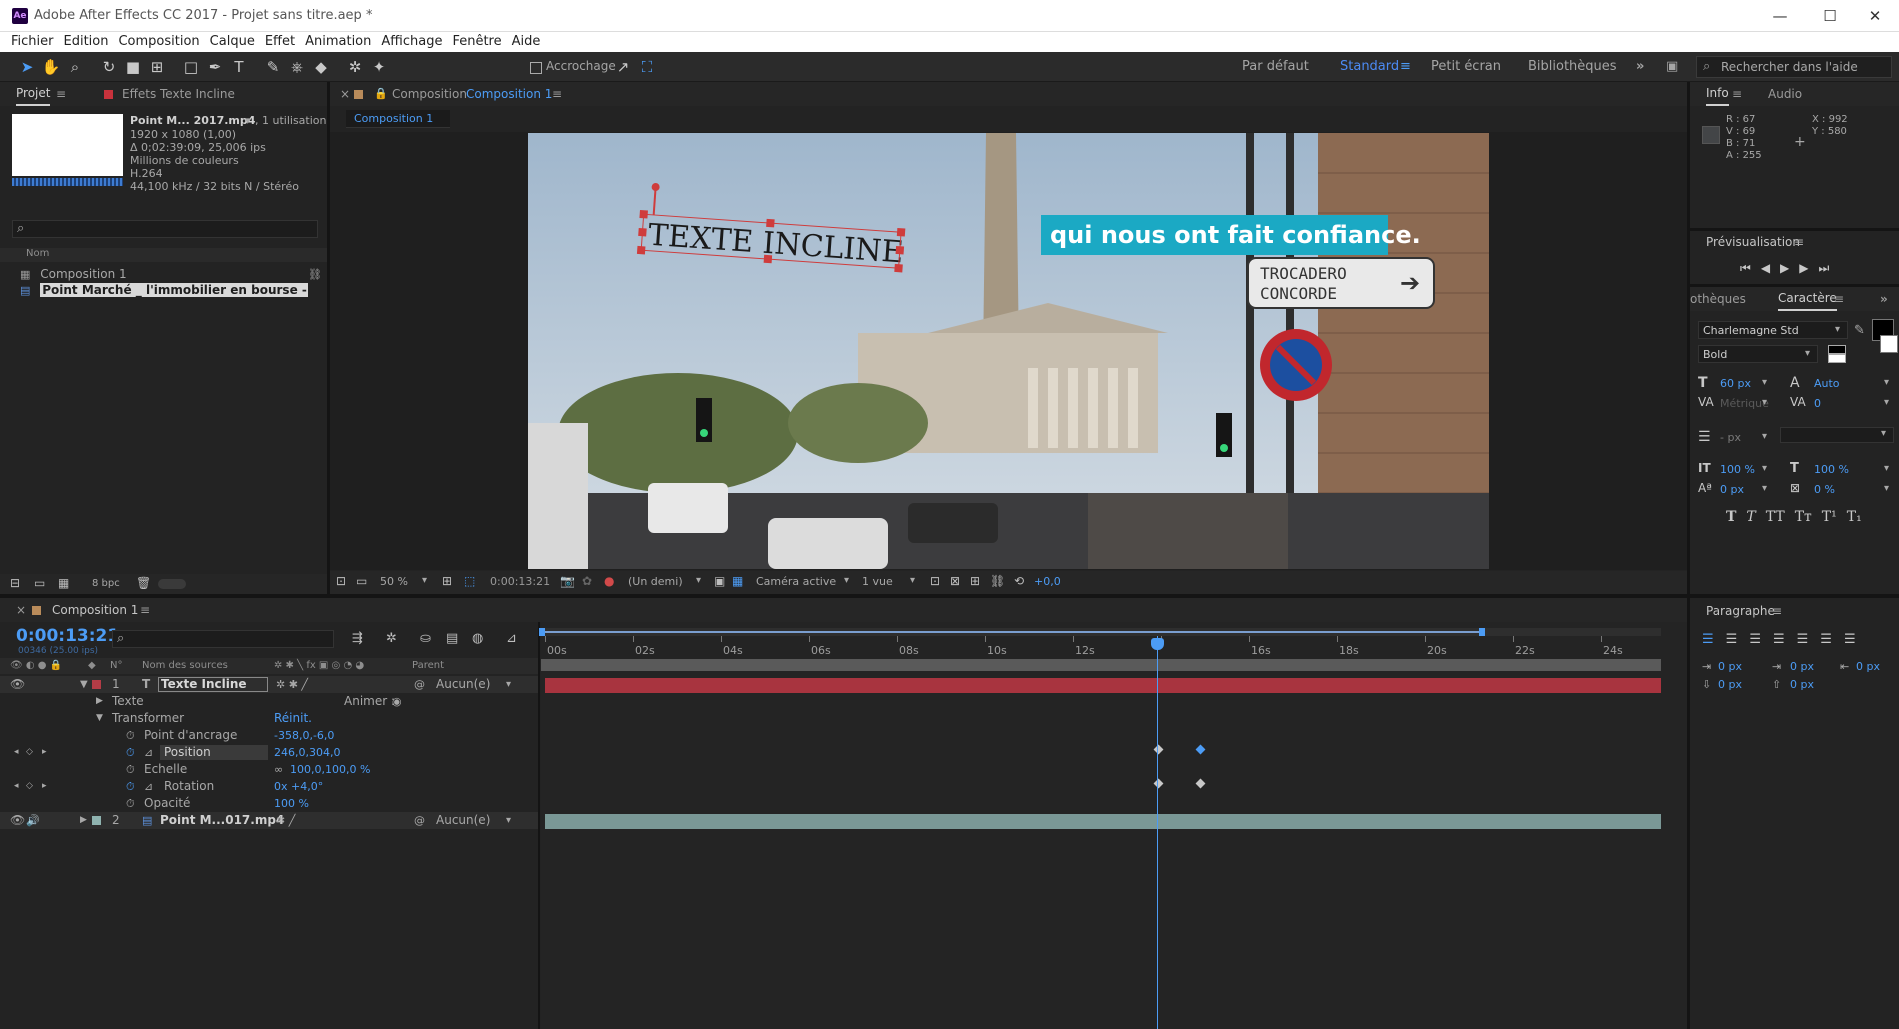 The height and width of the screenshot is (1029, 1899). I want to click on zoom-tool-icon: ⌕, so click(75, 67).